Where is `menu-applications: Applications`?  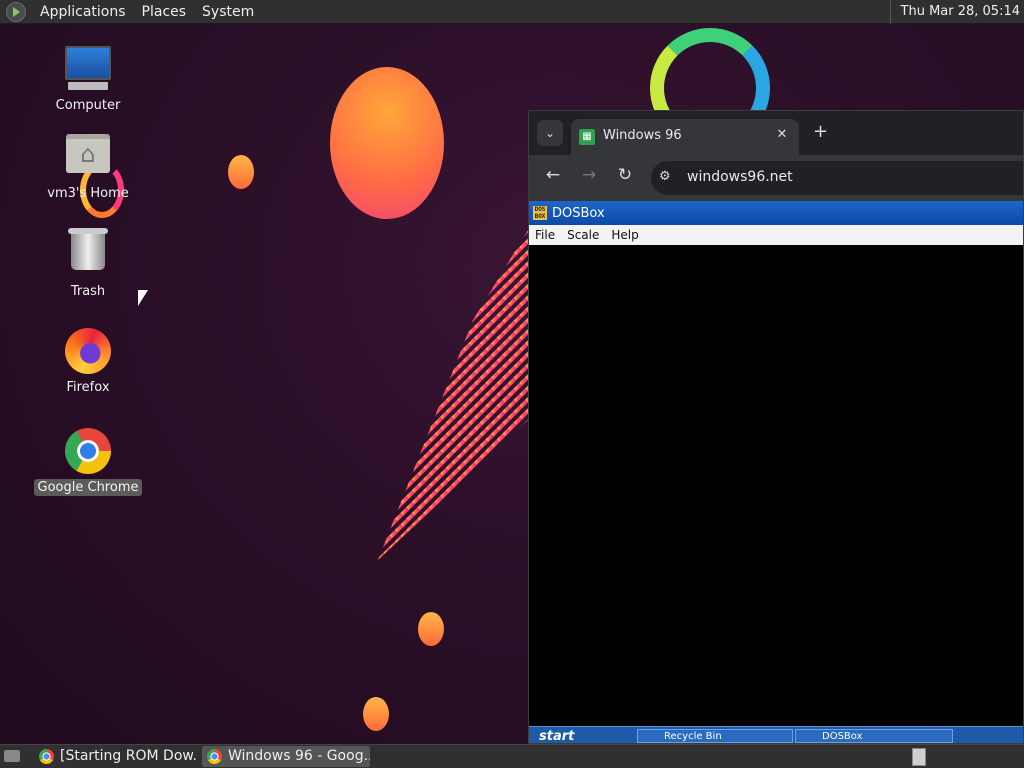
menu-applications: Applications is located at coordinates (83, 12).